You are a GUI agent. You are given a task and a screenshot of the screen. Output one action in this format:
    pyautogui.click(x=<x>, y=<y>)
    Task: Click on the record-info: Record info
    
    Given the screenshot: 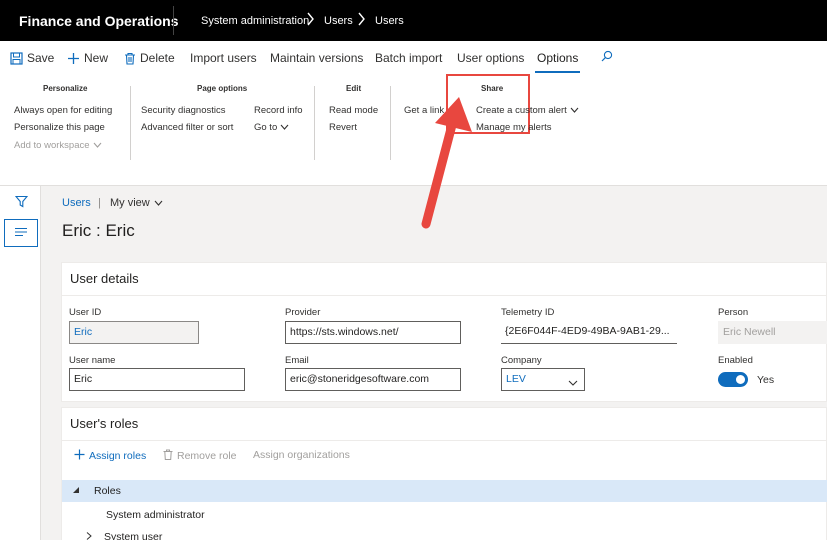 What is the action you would take?
    pyautogui.click(x=278, y=110)
    